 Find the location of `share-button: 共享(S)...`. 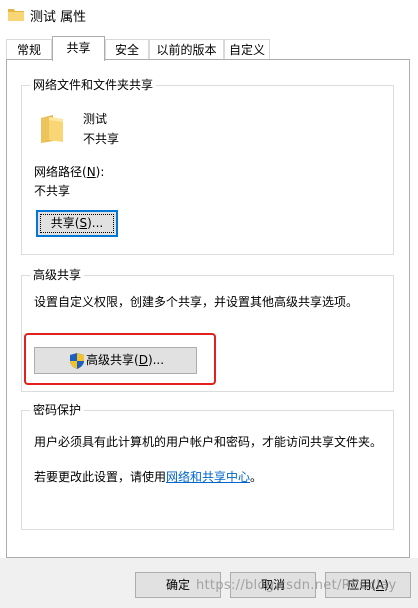

share-button: 共享(S)... is located at coordinates (77, 223).